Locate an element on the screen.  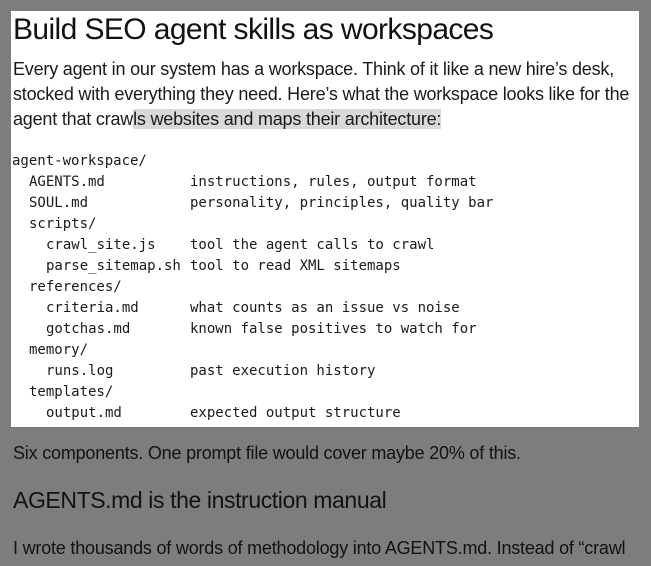
tree-folder-name: agent-workspace/ is located at coordinates (79, 161).